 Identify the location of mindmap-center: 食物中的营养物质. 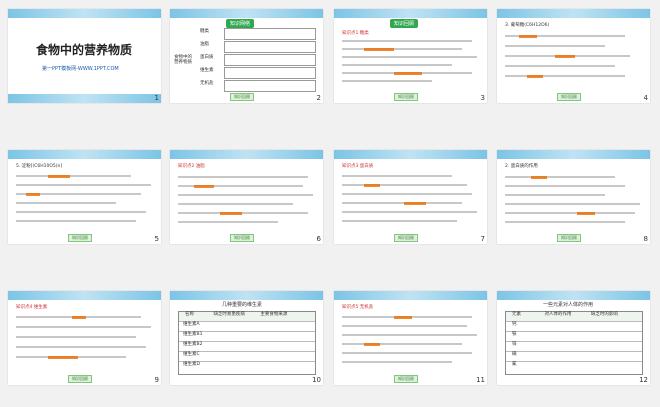
(183, 60).